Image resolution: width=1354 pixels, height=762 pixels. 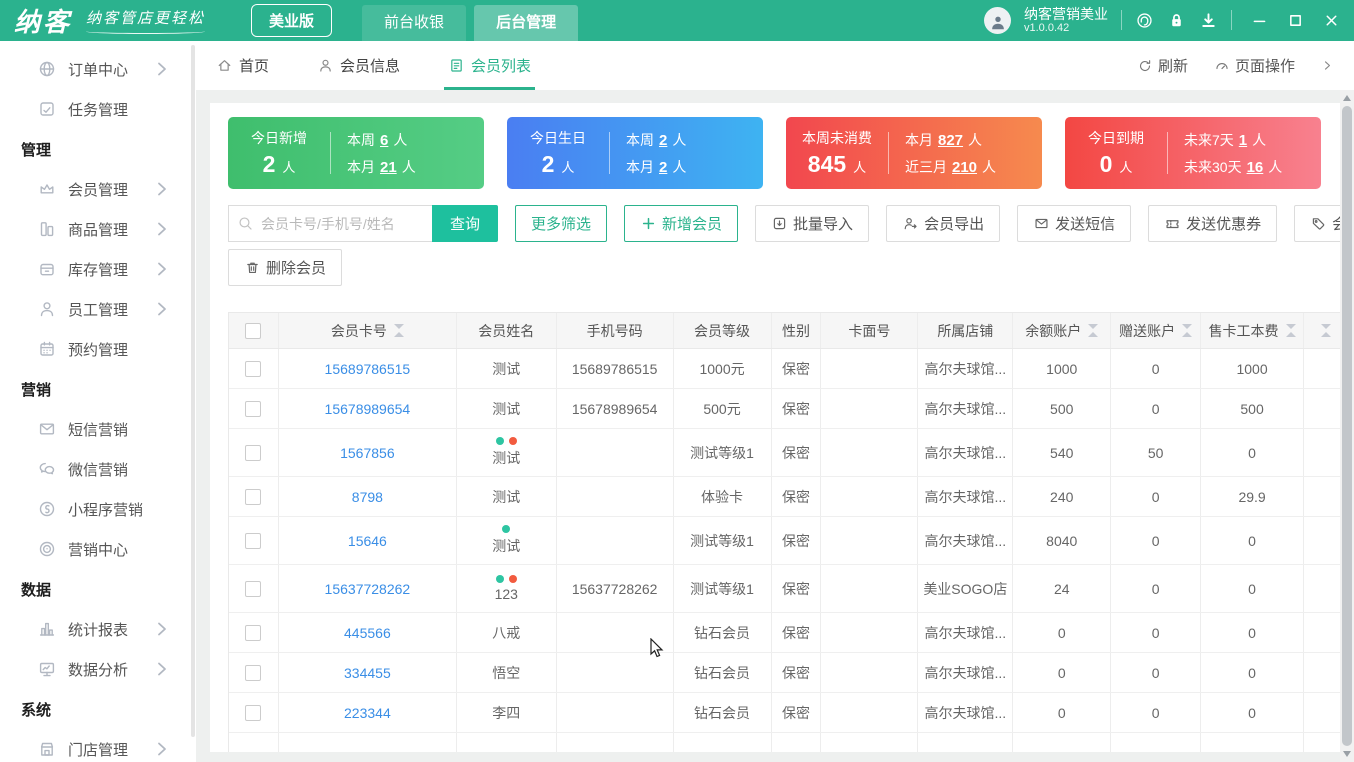 What do you see at coordinates (1162, 65) in the screenshot?
I see `strip-action-refresh: 刷新` at bounding box center [1162, 65].